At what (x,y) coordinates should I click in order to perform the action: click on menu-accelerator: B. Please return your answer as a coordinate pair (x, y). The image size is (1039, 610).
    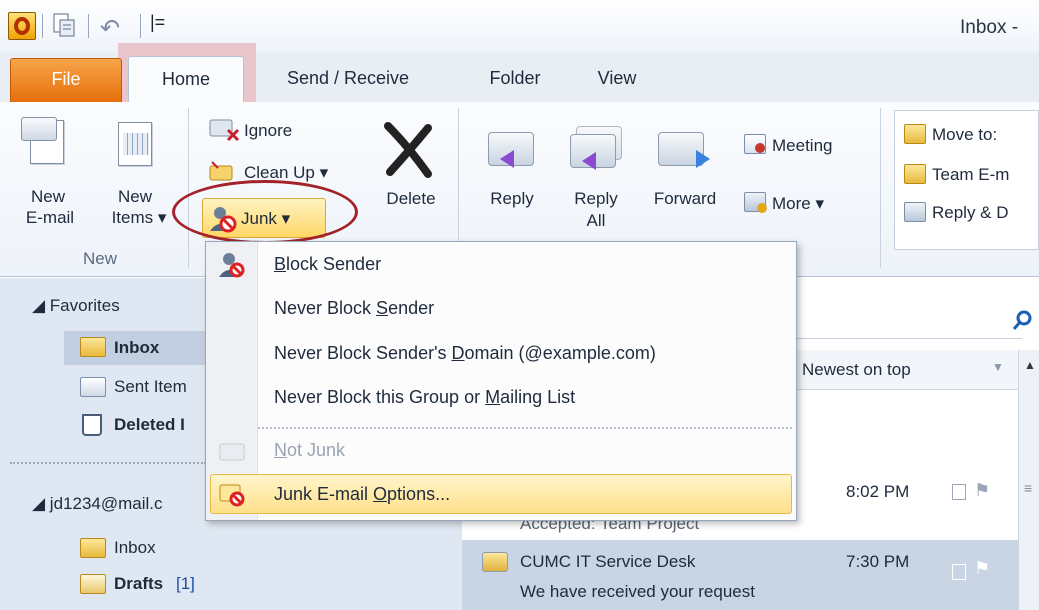
    Looking at the image, I should click on (280, 264).